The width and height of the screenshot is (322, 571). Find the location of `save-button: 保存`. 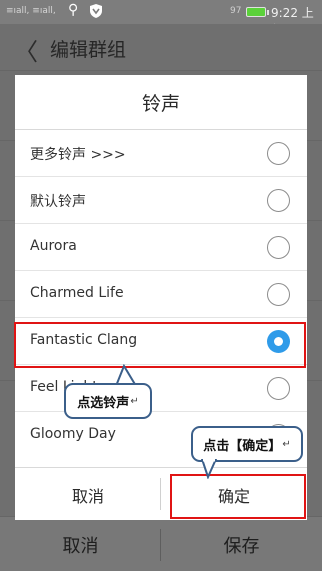

save-button: 保存 is located at coordinates (241, 544).